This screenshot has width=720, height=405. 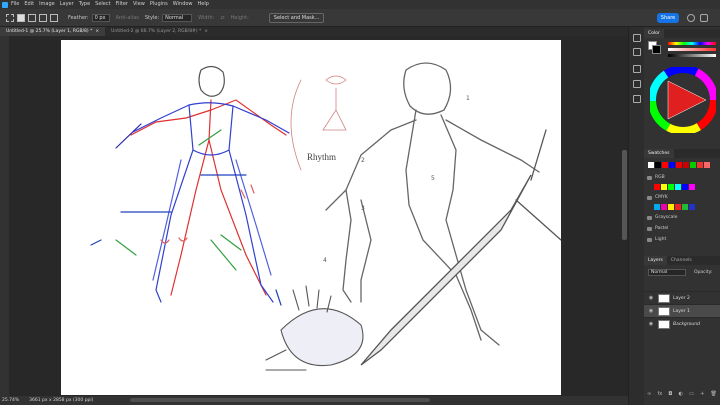 What do you see at coordinates (363, 208) in the screenshot?
I see `canvas-number-3: 3` at bounding box center [363, 208].